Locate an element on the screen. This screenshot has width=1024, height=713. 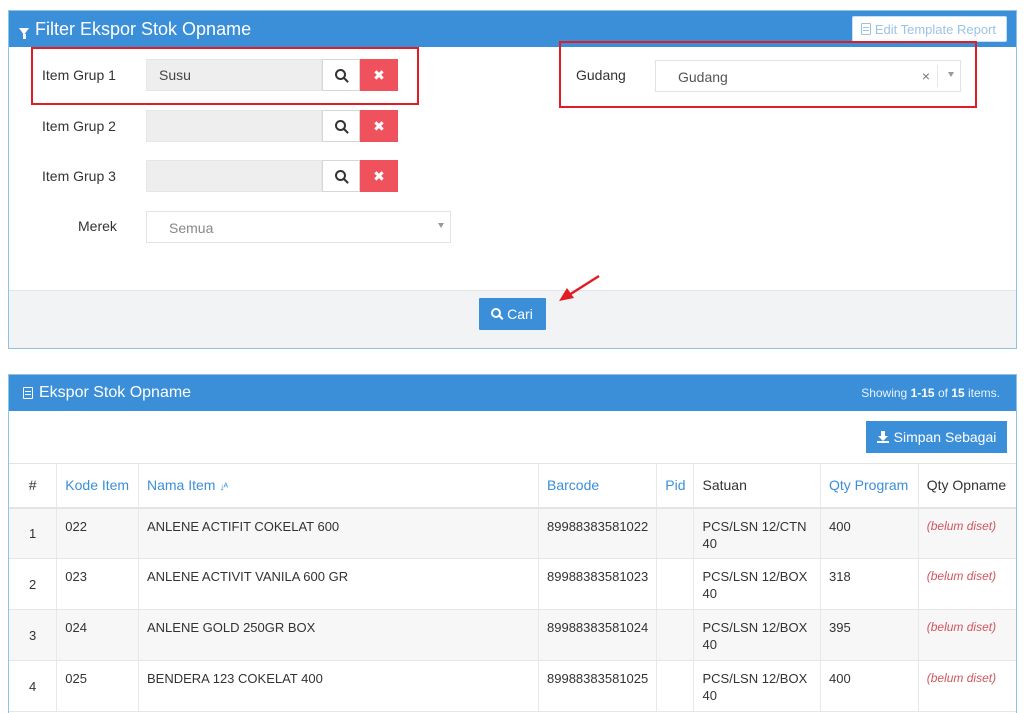
kode-item-cell: 023 is located at coordinates (97, 584).